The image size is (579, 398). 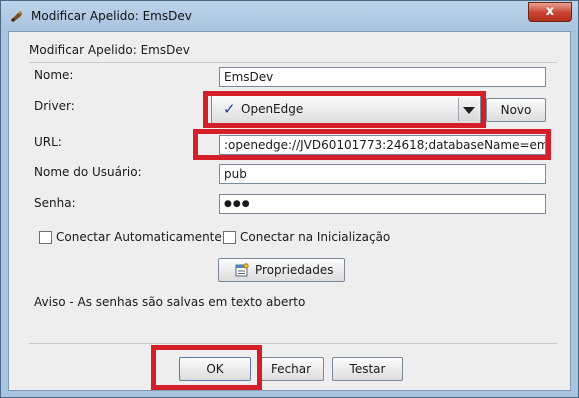 What do you see at coordinates (367, 369) in the screenshot?
I see `test-button: Testar` at bounding box center [367, 369].